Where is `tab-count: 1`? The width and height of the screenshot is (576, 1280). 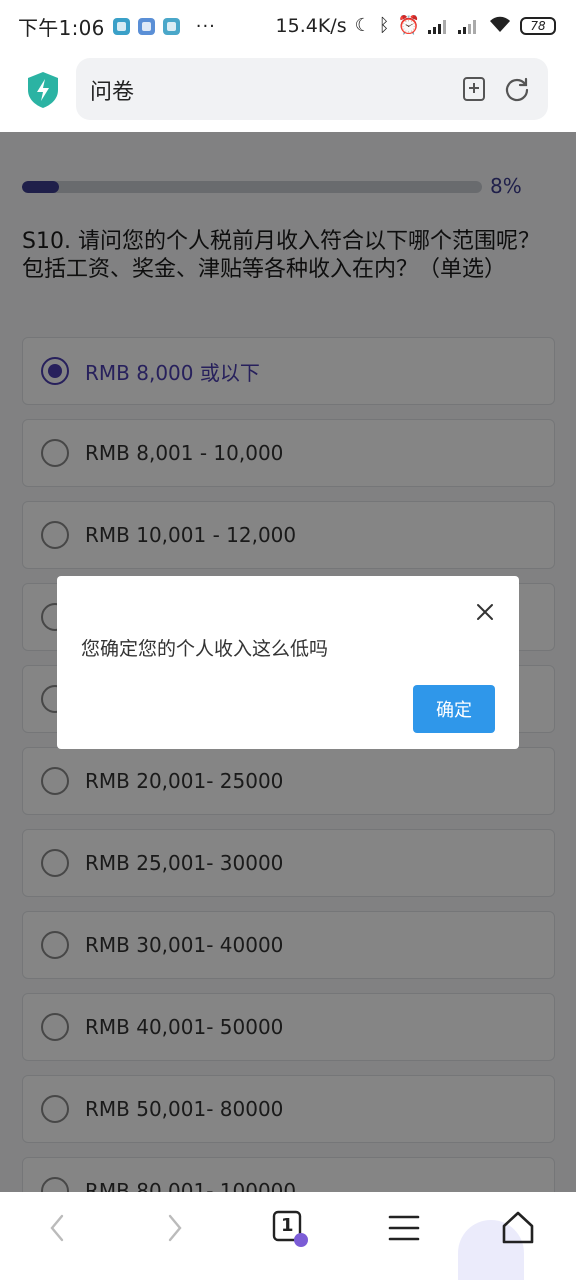 tab-count: 1 is located at coordinates (287, 1225).